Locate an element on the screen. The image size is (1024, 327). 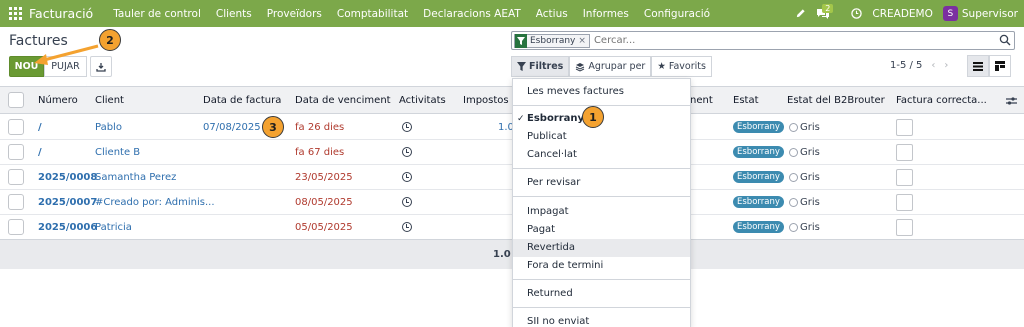
callout-3: 3 is located at coordinates (273, 127).